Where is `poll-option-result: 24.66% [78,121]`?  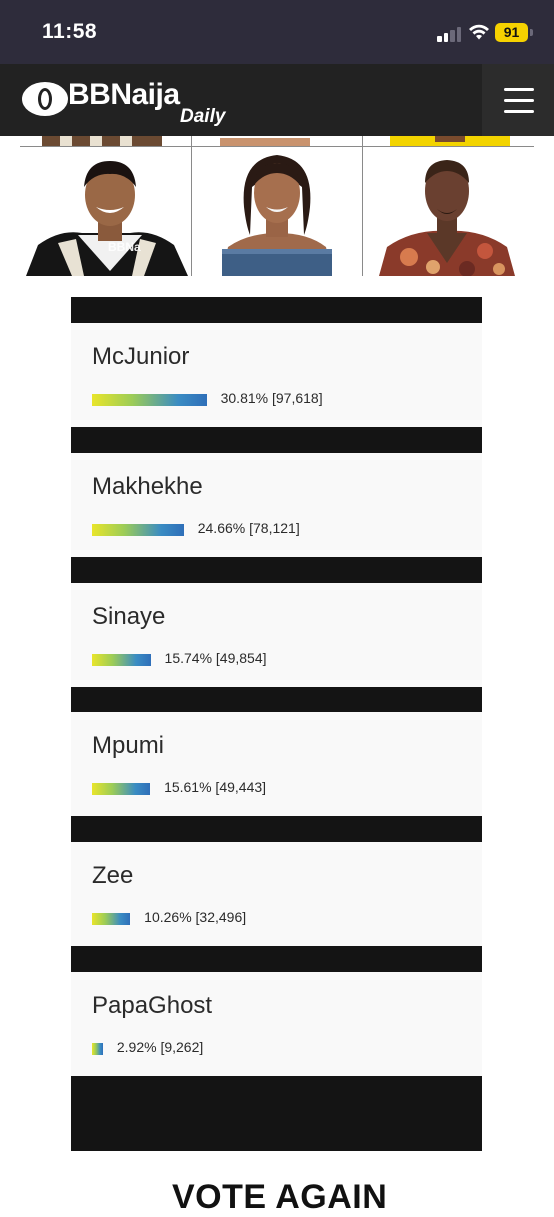 poll-option-result: 24.66% [78,121] is located at coordinates (248, 528).